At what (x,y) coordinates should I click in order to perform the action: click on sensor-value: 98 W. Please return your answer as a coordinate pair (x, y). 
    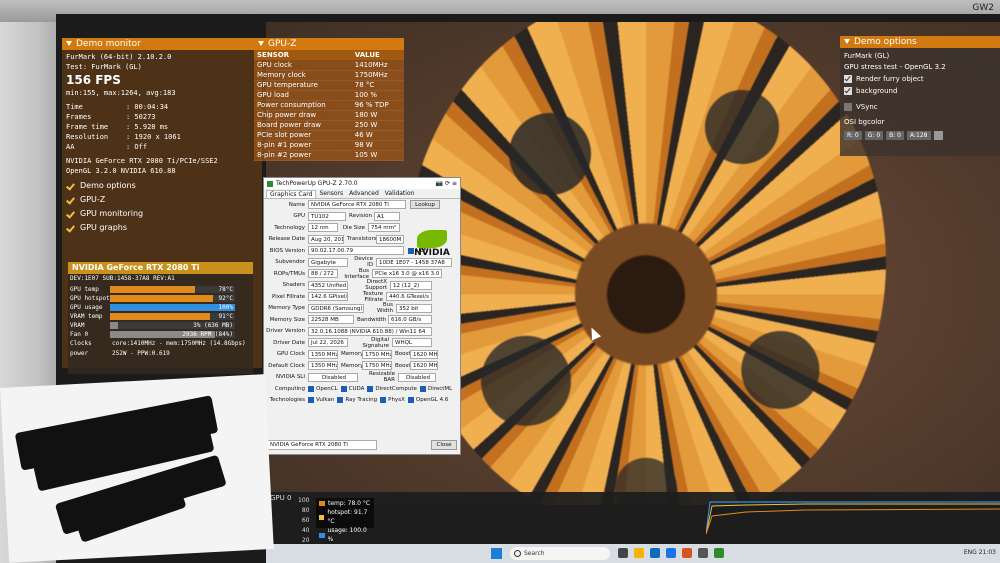
    Looking at the image, I should click on (377, 145).